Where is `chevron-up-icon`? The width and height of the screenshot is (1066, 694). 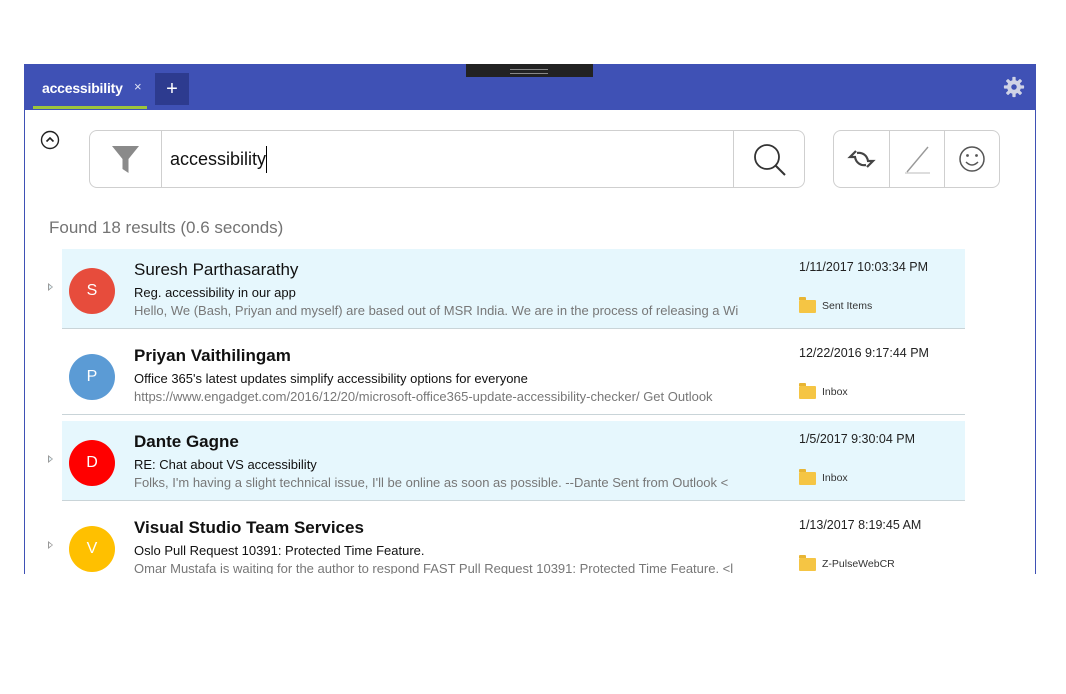 chevron-up-icon is located at coordinates (50, 140).